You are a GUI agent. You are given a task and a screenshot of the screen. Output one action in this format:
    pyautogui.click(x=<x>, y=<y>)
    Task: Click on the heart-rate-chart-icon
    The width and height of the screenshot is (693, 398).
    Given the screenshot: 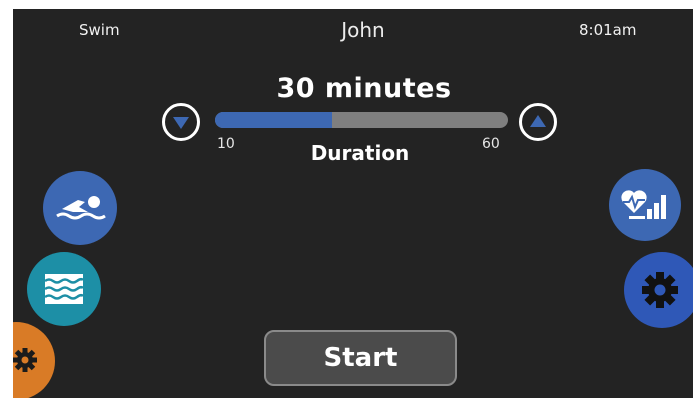 What is the action you would take?
    pyautogui.click(x=643, y=204)
    